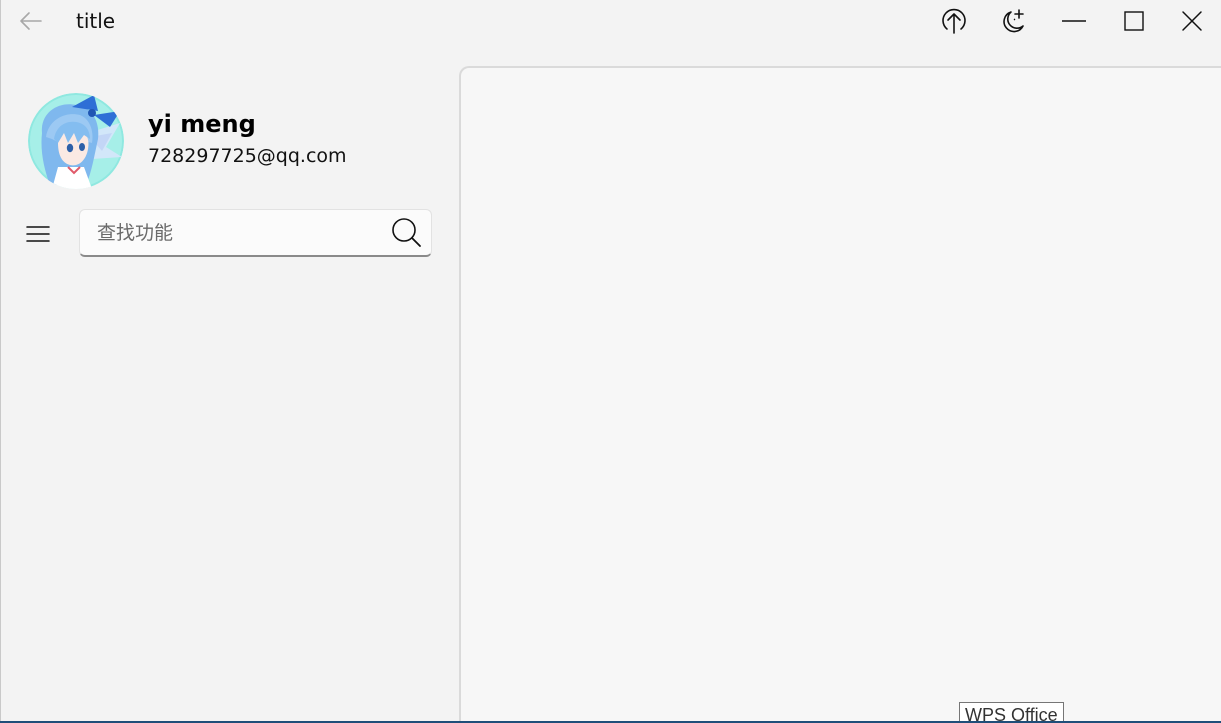 The image size is (1221, 723). I want to click on window-left-border, so click(0, 361).